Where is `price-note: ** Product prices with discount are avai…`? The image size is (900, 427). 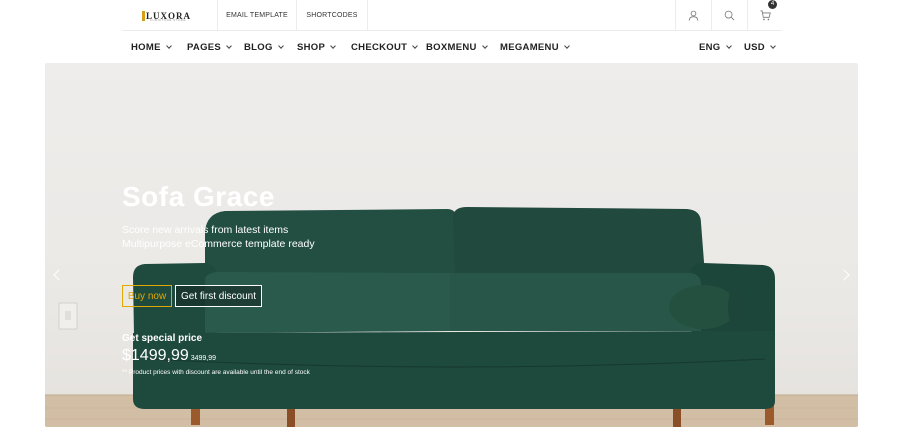 price-note: ** Product prices with discount are avai… is located at coordinates (216, 372).